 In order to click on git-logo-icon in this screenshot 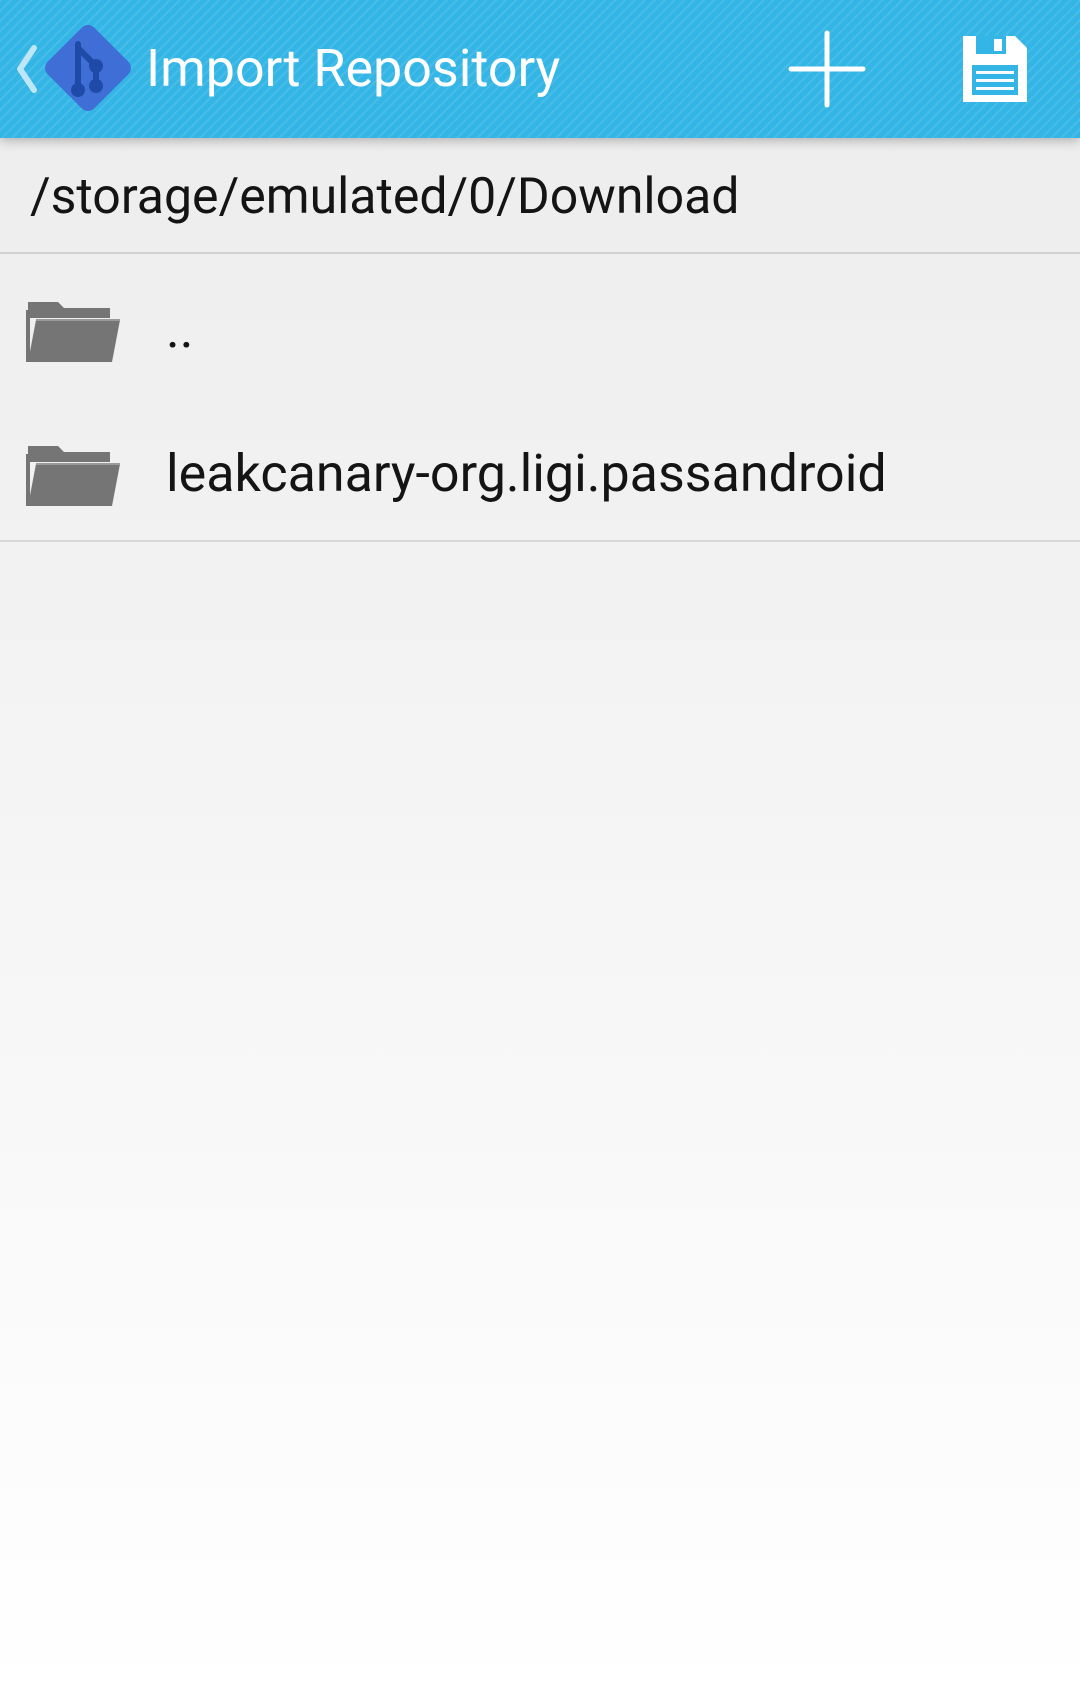, I will do `click(88, 68)`.